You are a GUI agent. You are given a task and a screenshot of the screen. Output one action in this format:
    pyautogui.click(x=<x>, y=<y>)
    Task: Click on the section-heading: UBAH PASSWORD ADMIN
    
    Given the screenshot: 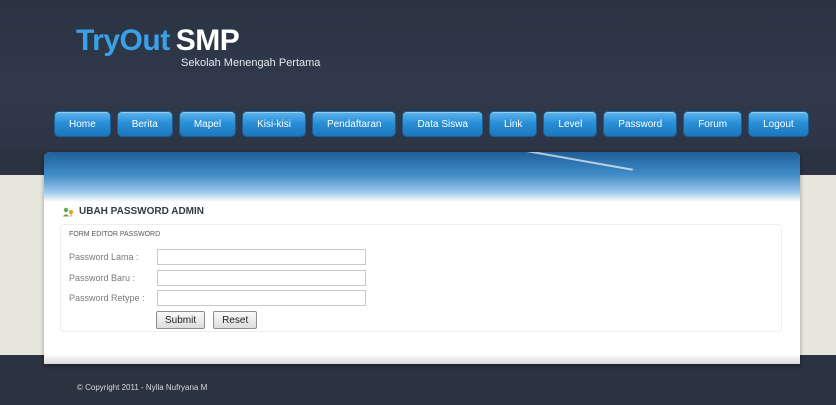 What is the action you would take?
    pyautogui.click(x=133, y=211)
    